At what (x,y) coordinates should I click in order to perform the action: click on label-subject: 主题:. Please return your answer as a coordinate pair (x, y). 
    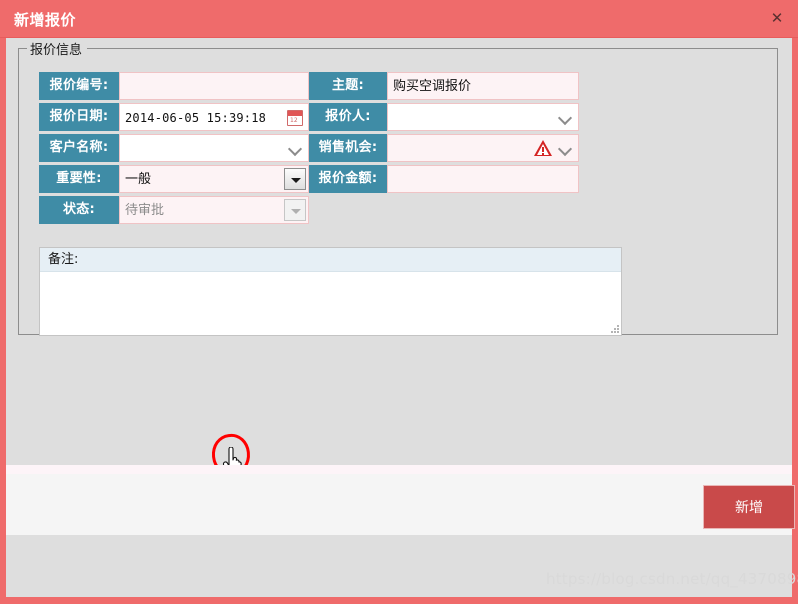
    Looking at the image, I should click on (348, 86).